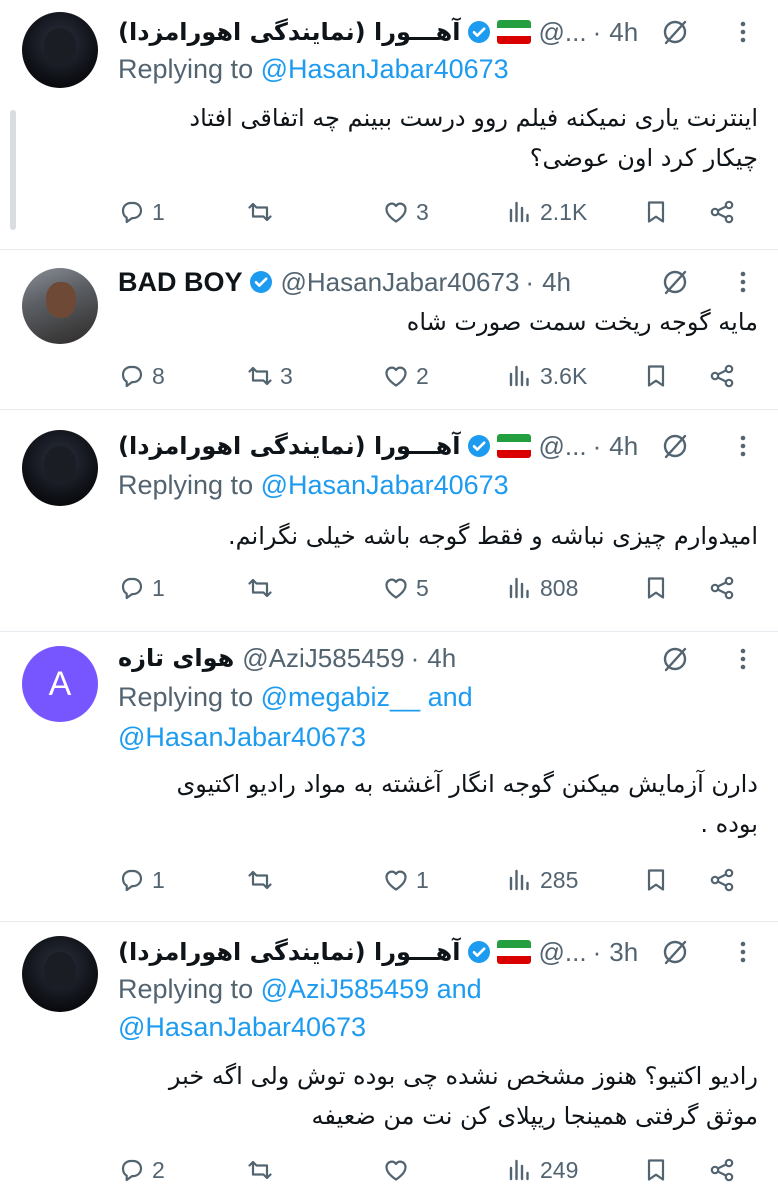 The image size is (778, 1200). I want to click on tweet-header: آهـــورا (نمایندگی اهورامزدا) @... · 4h, so click(378, 32).